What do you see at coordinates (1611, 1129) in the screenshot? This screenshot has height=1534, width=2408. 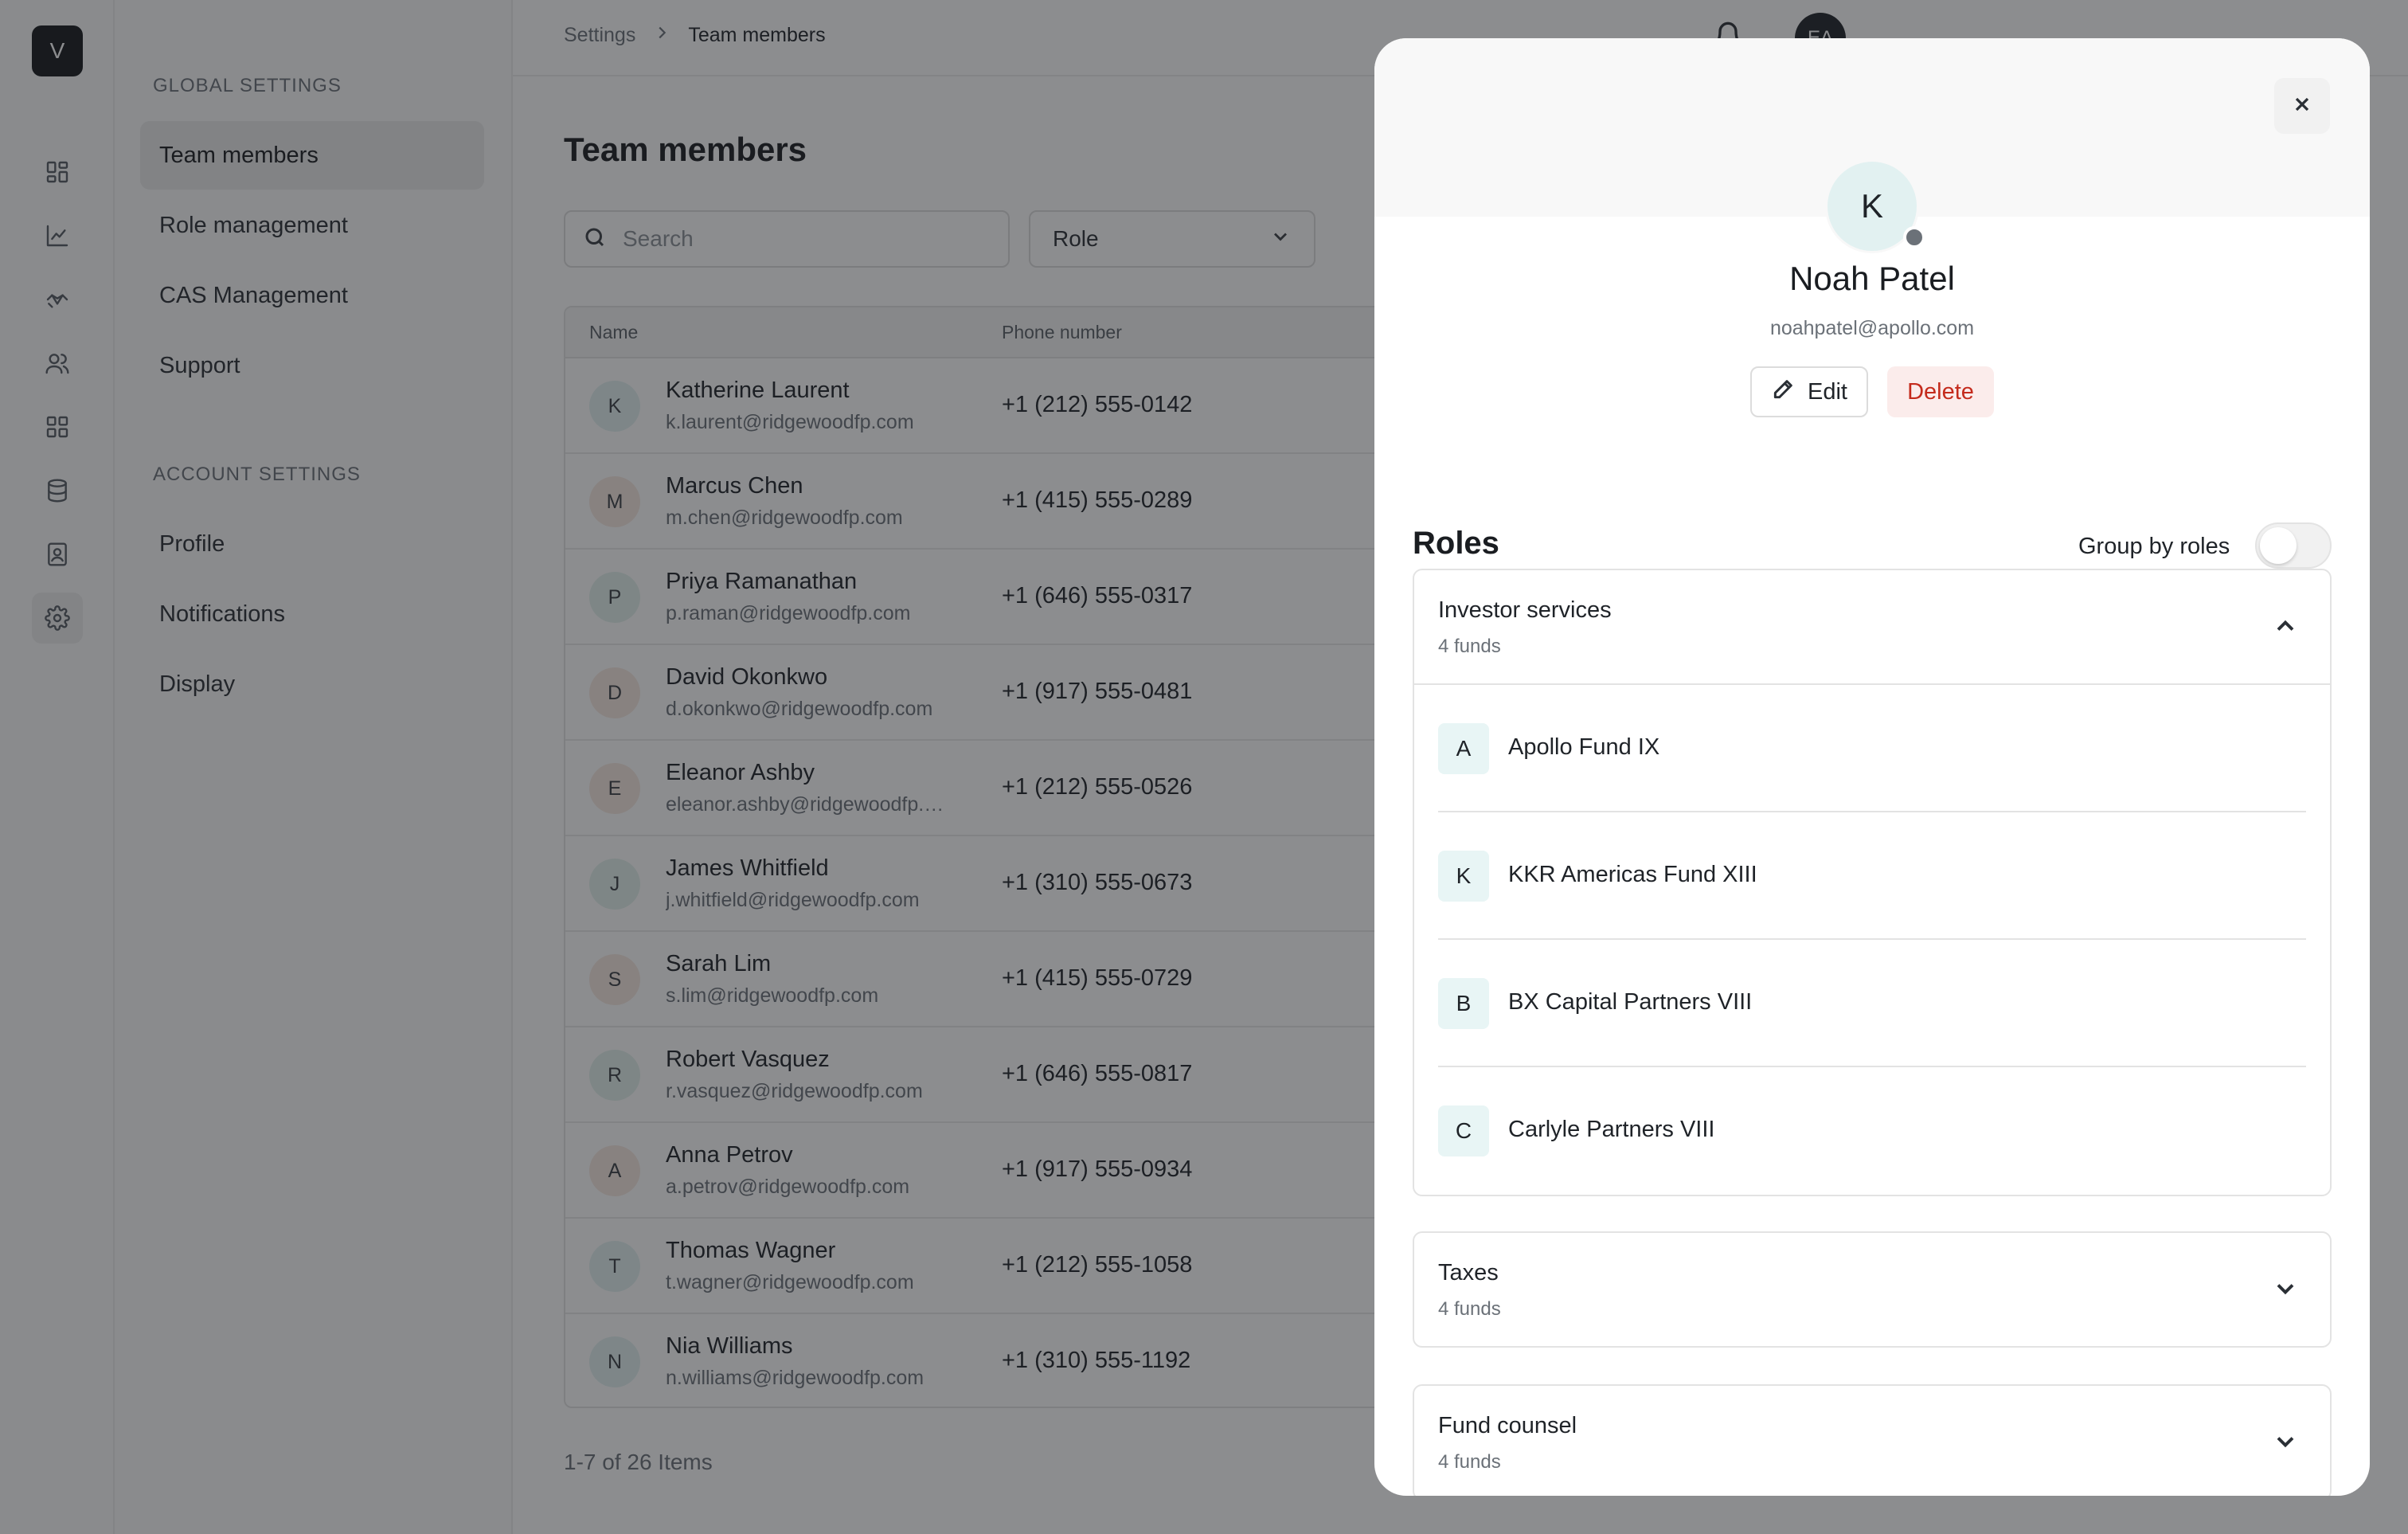 I see `fund-name: Carlyle Partners VIII` at bounding box center [1611, 1129].